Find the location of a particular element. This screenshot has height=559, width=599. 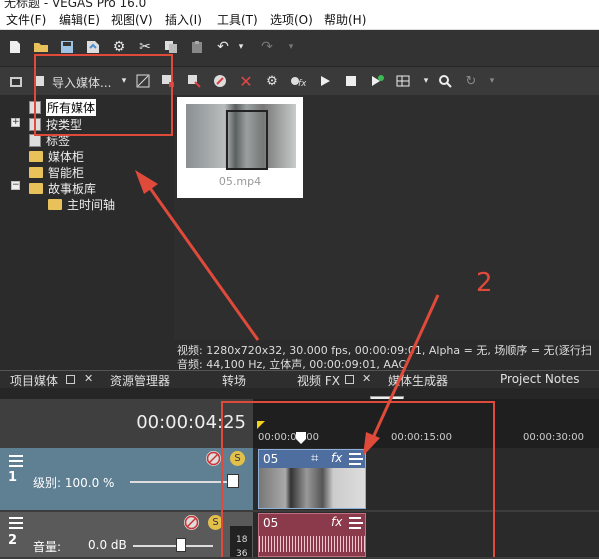

annotation-number: 2 is located at coordinates (484, 283).